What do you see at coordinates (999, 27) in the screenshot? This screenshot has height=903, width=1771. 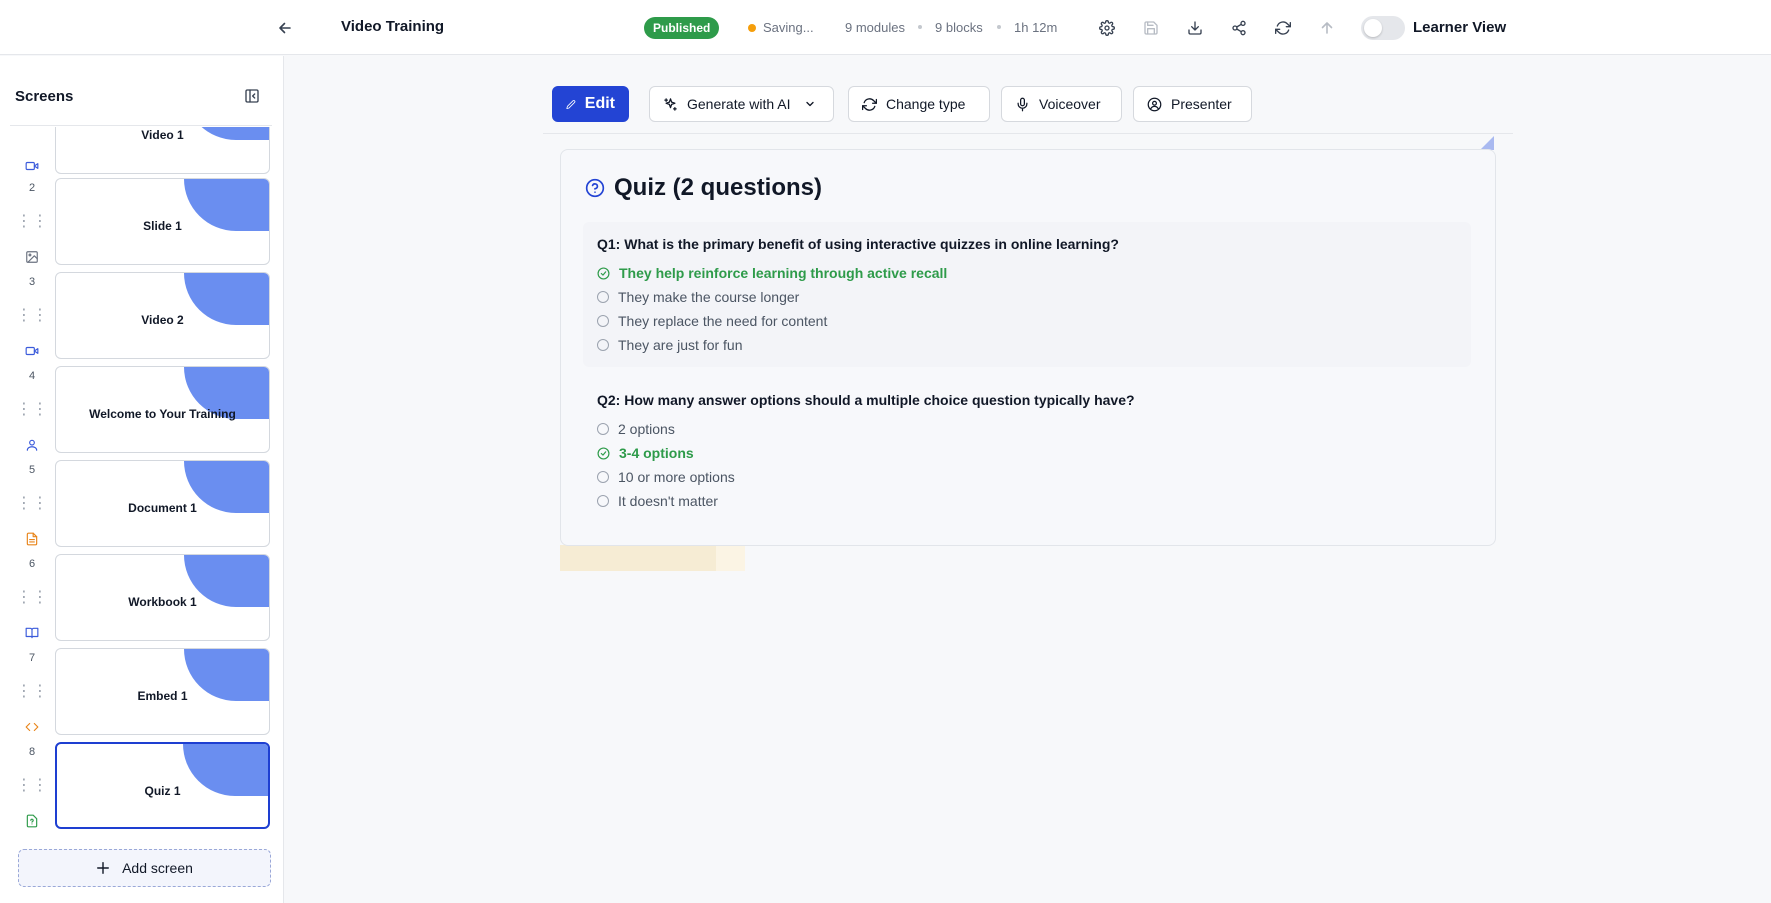 I see `separator-dot` at bounding box center [999, 27].